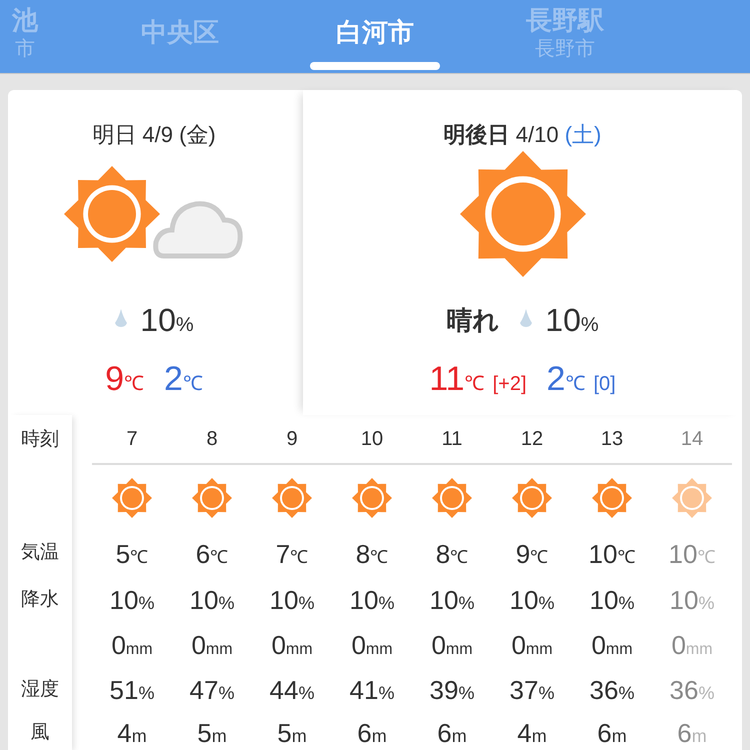  What do you see at coordinates (372, 439) in the screenshot?
I see `hour-label: 10` at bounding box center [372, 439].